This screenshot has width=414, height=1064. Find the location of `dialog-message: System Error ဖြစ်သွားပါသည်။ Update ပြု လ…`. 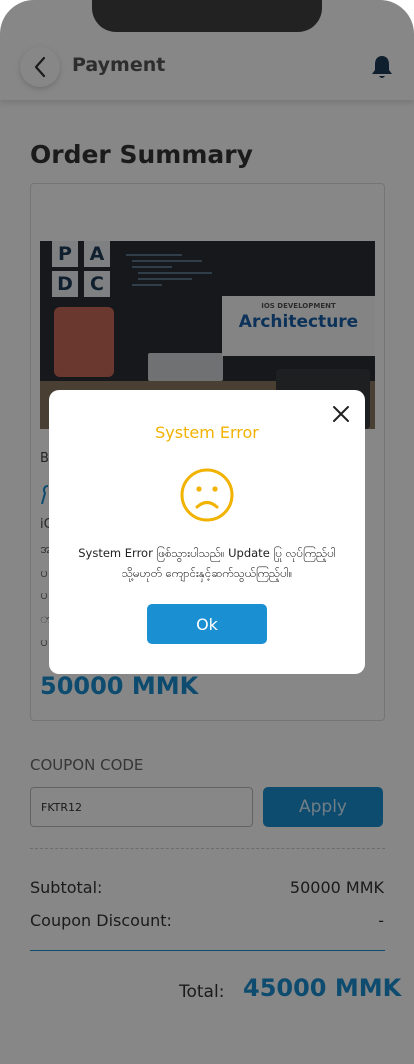

dialog-message: System Error ဖြစ်သွားပါသည်။ Update ပြု လ… is located at coordinates (207, 563).